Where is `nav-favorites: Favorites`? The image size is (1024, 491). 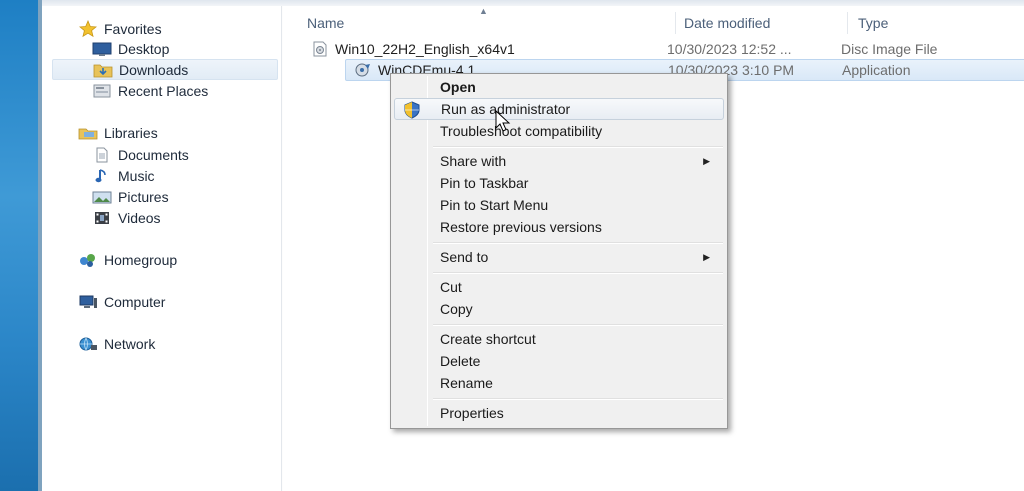 nav-favorites: Favorites is located at coordinates (120, 28).